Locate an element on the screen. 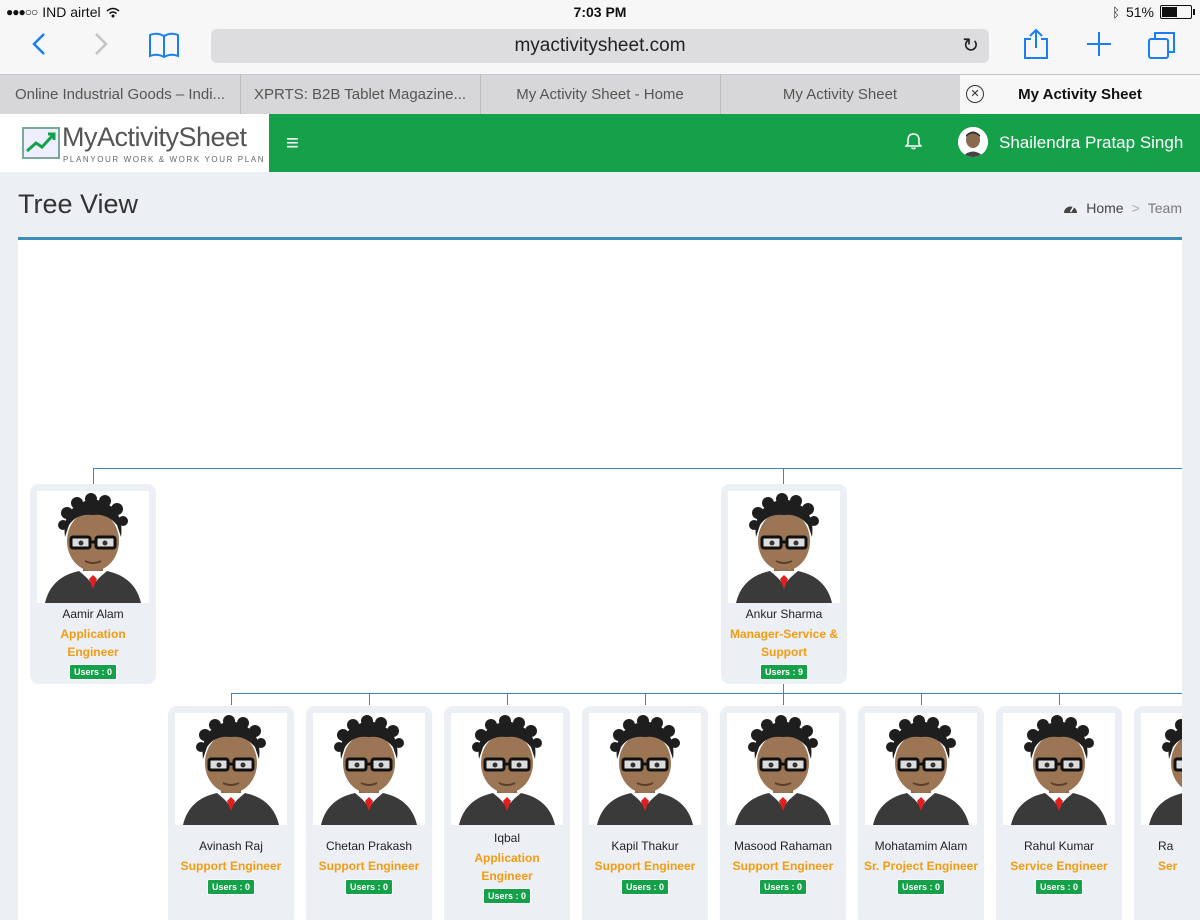  member-name: Chetan Prakash is located at coordinates (369, 846).